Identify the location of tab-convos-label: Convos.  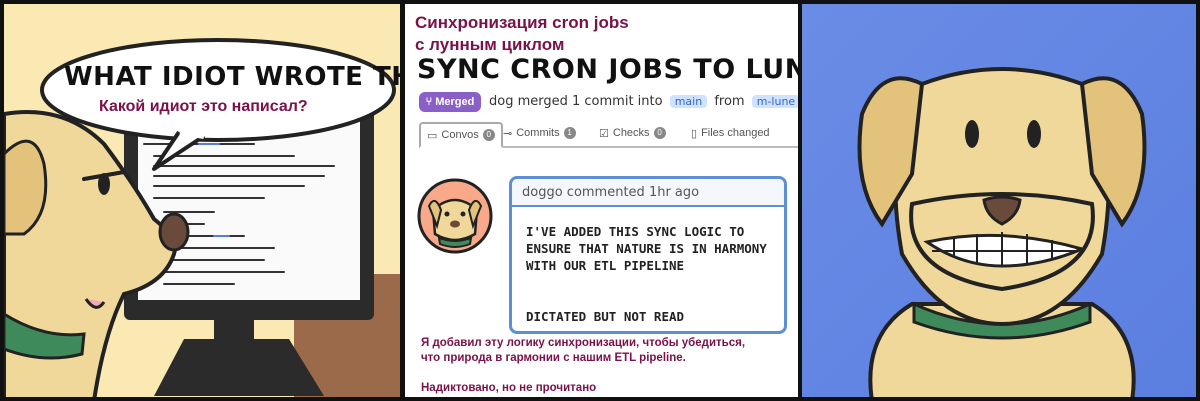
(460, 135).